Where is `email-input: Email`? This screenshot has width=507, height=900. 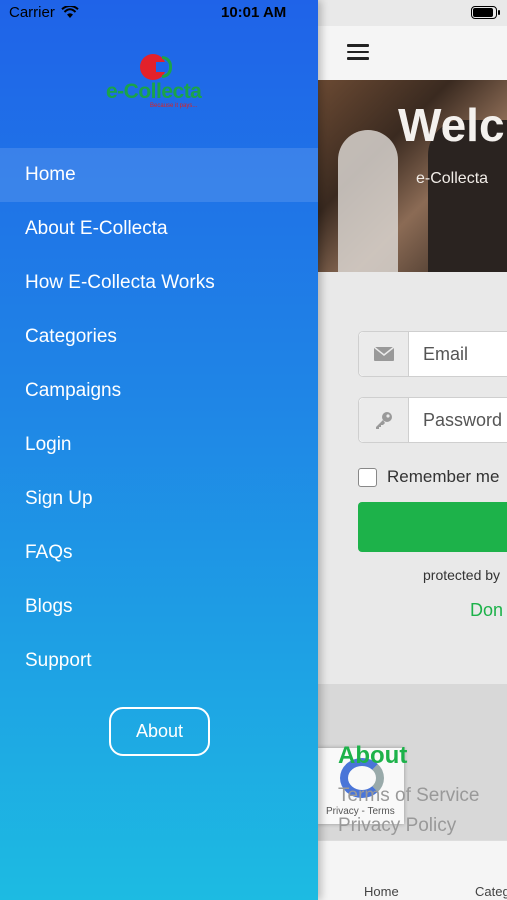 email-input: Email is located at coordinates (458, 354).